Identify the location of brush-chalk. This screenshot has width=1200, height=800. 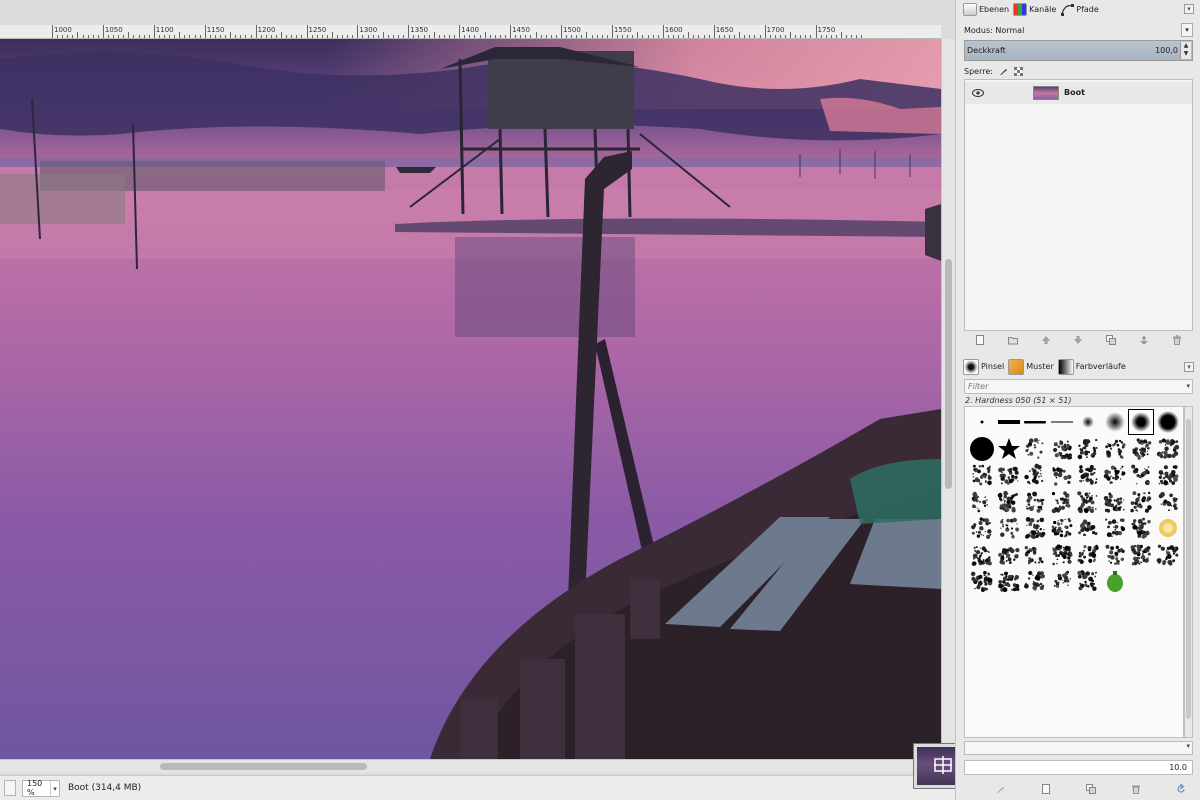
(982, 502).